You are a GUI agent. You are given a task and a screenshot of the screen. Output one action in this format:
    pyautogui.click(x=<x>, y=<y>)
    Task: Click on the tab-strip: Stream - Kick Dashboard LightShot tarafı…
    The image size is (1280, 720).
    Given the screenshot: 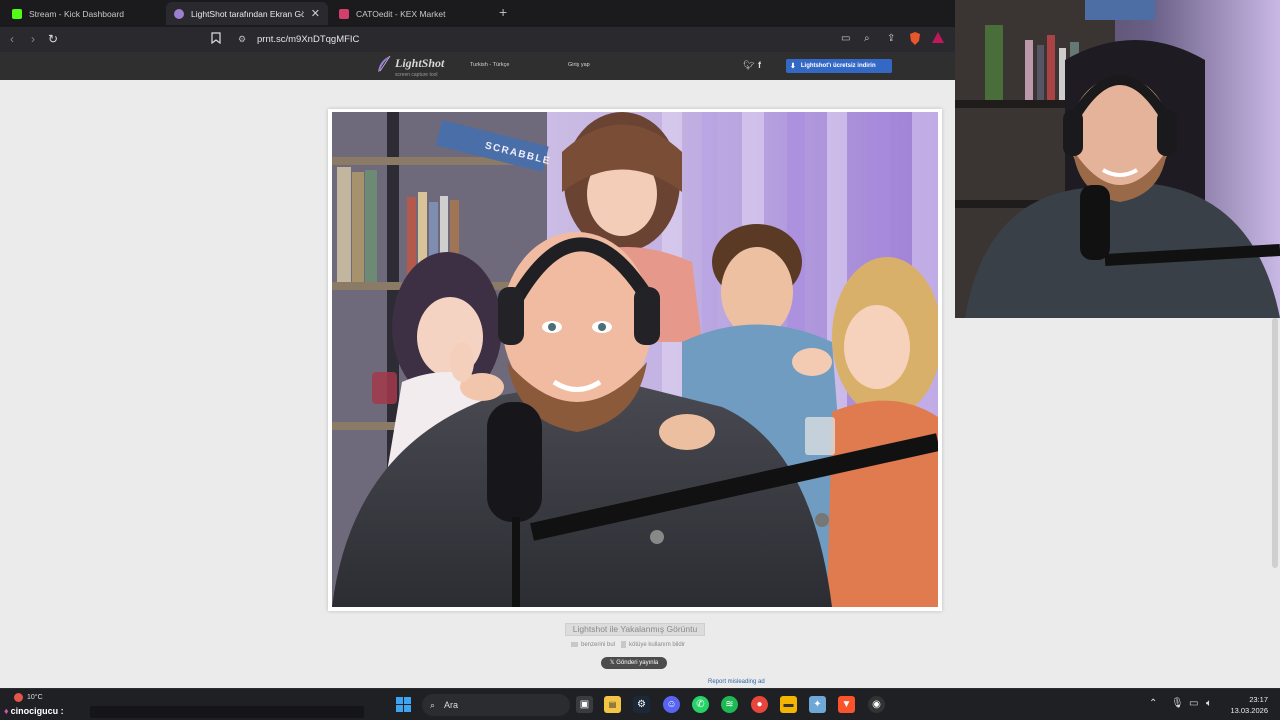 What is the action you would take?
    pyautogui.click(x=477, y=13)
    